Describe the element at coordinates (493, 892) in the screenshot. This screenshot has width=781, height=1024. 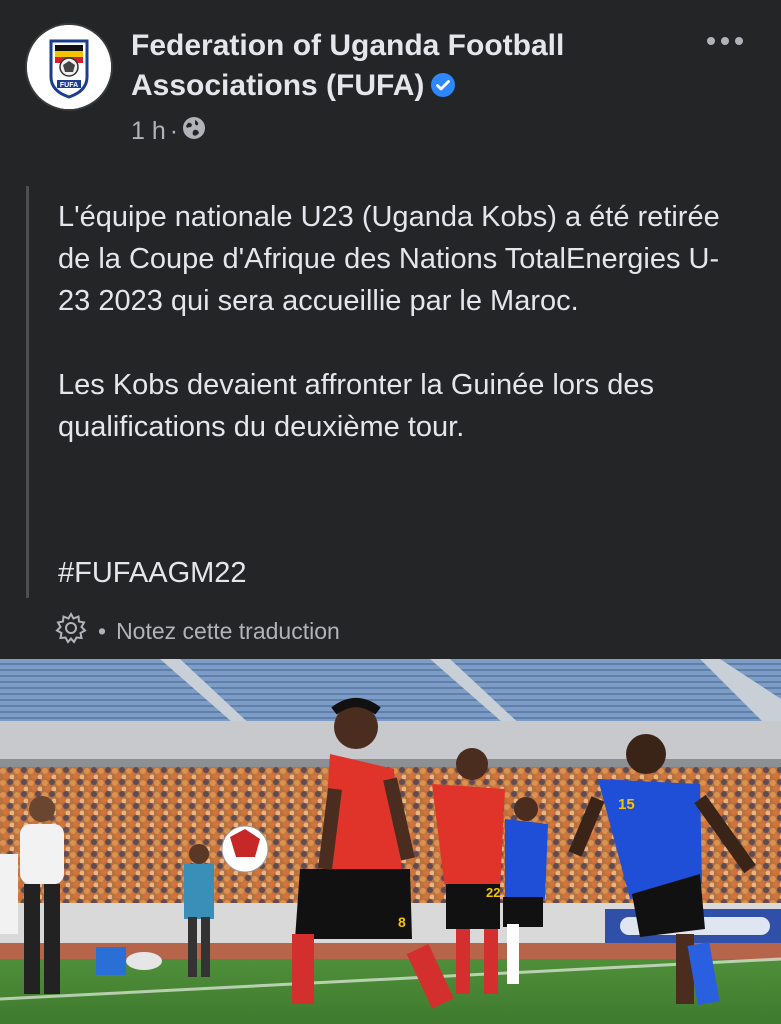
I see `jersey-number-mid: 22` at that location.